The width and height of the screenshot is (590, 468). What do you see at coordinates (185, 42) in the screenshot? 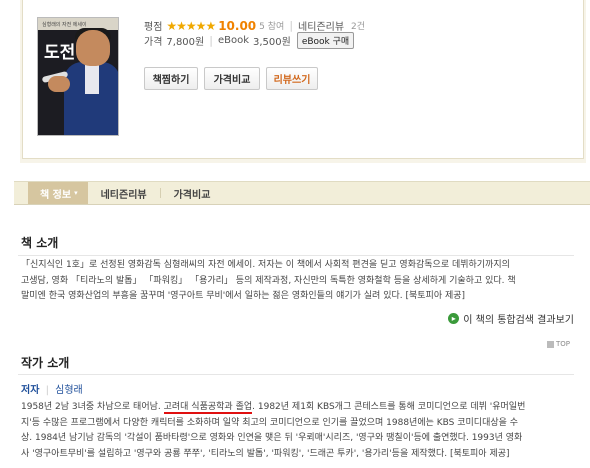
I see `price-value: 7,800원` at bounding box center [185, 42].